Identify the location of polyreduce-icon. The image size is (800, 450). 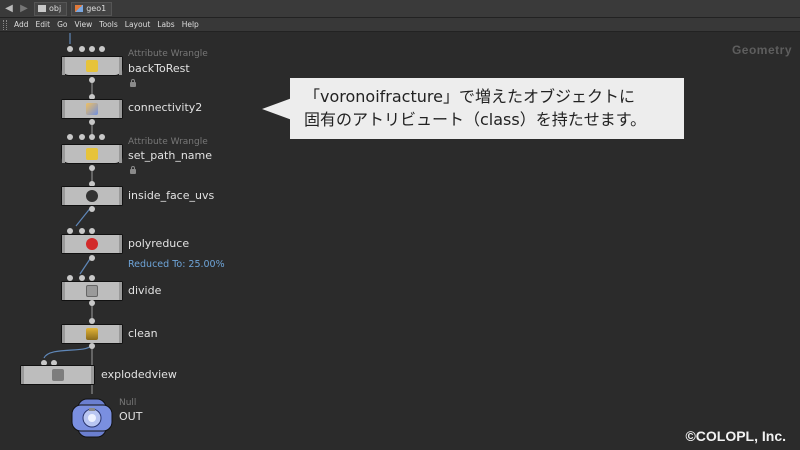
(92, 244).